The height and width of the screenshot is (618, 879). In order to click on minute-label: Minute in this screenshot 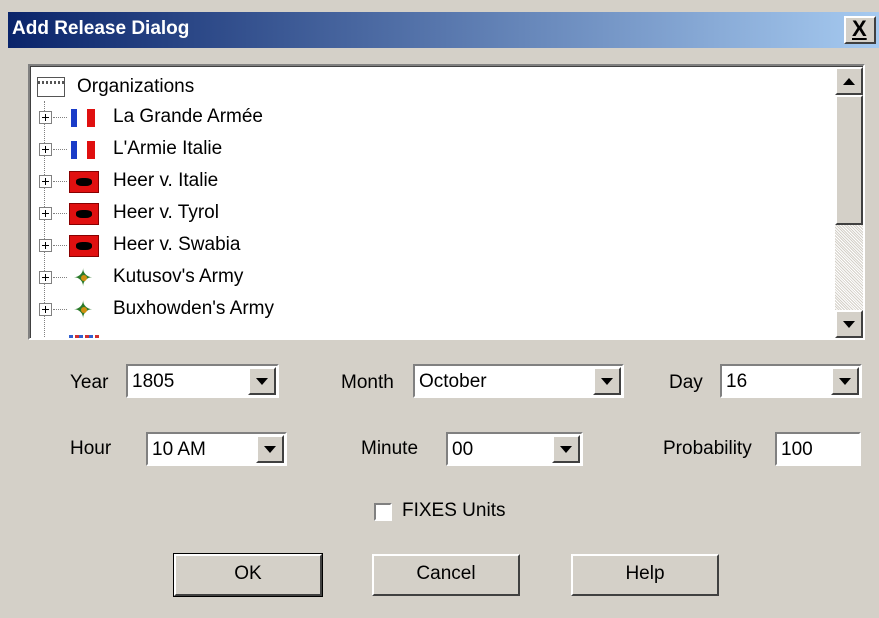, I will do `click(390, 448)`.